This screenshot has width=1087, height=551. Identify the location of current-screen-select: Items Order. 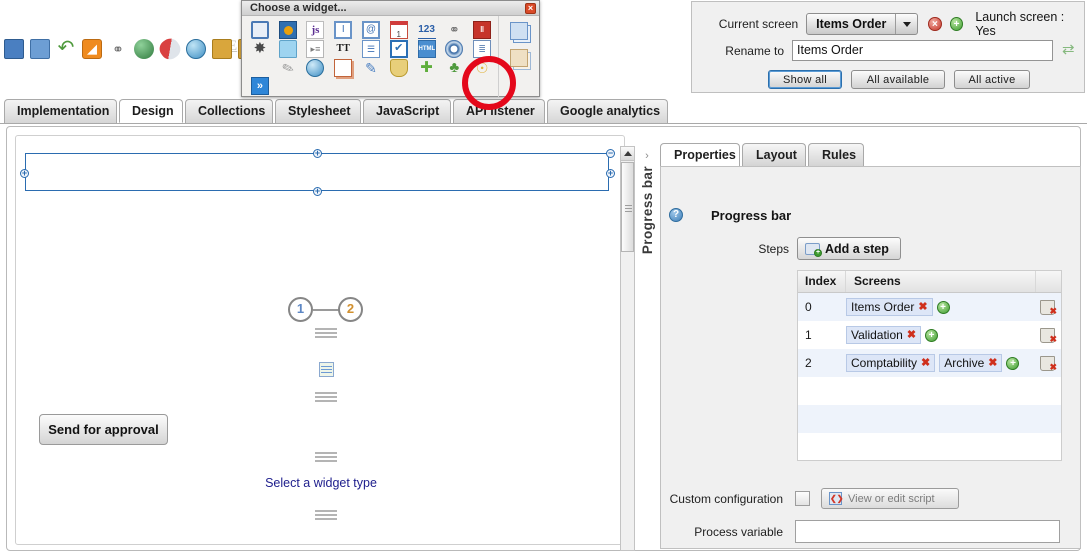
(862, 24).